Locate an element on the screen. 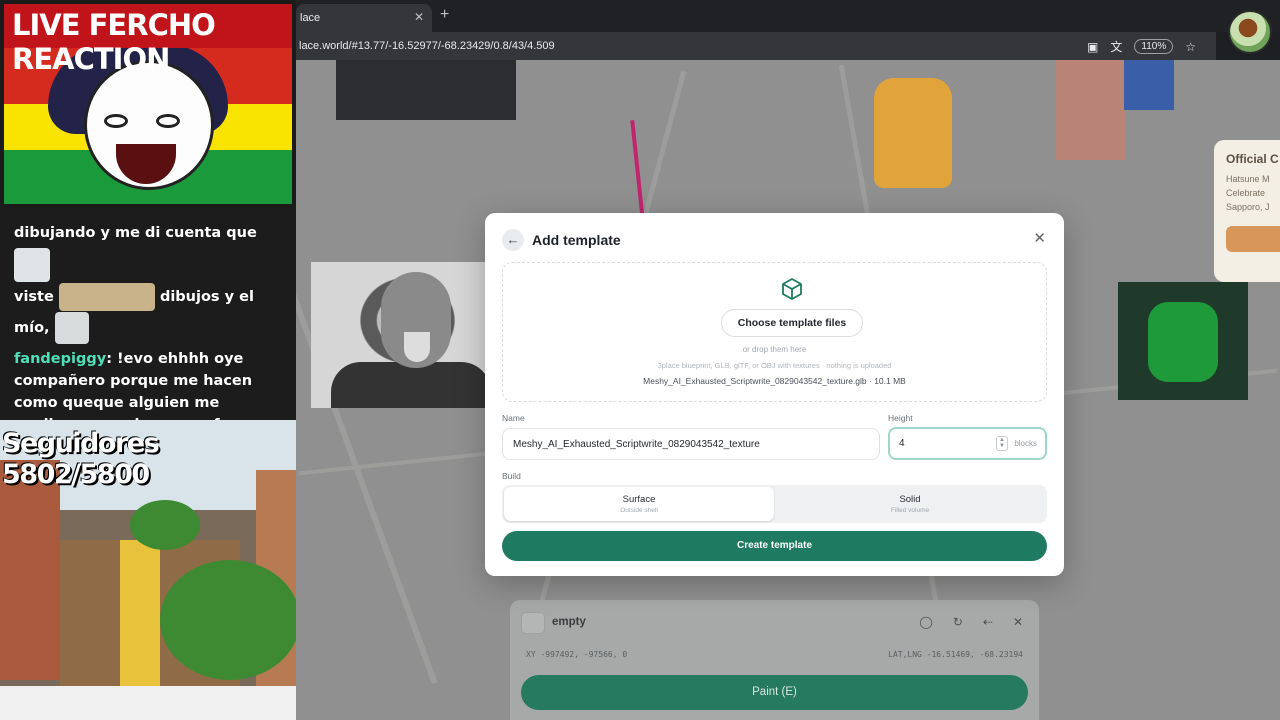 This screenshot has height=720, width=1280. reaction-webcam is located at coordinates (407, 335).